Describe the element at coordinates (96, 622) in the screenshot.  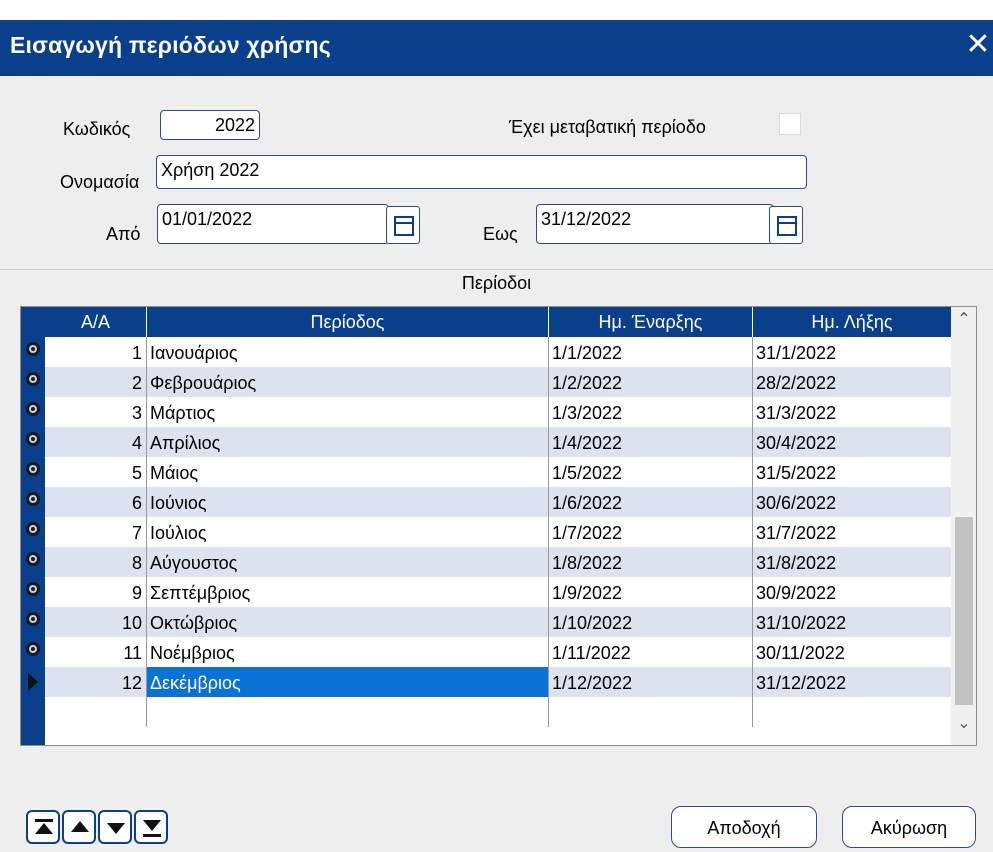
I see `cell-aa: 10` at that location.